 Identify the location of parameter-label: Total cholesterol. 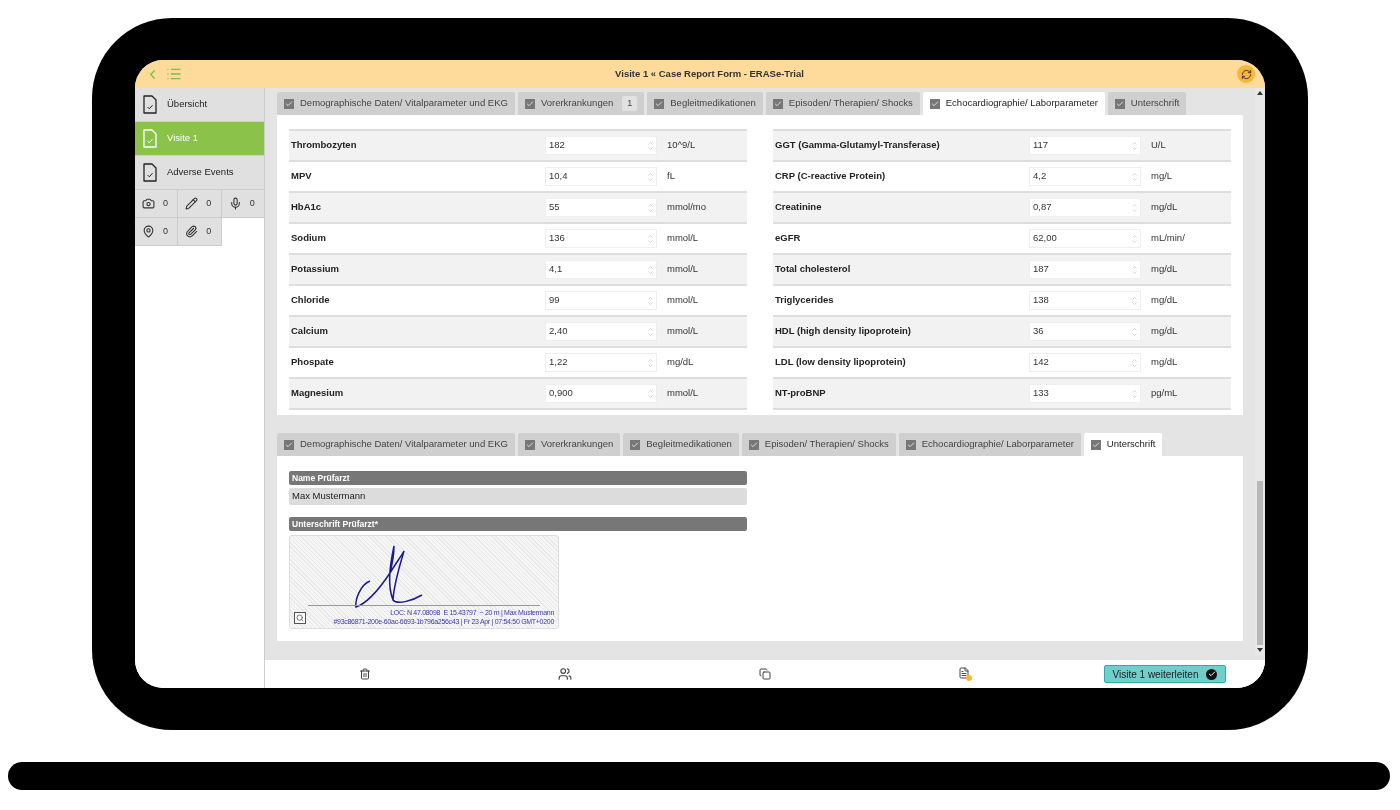
(813, 269).